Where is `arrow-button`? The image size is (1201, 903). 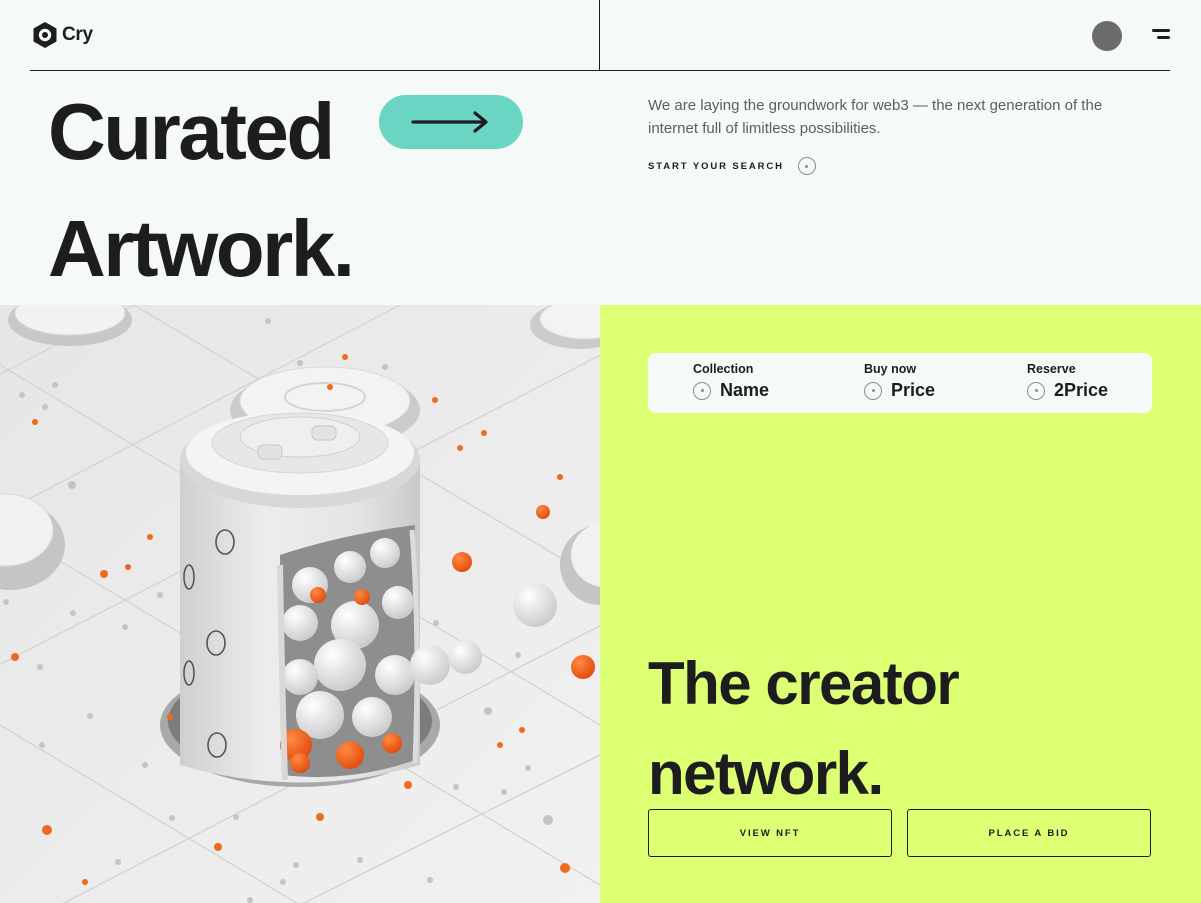
arrow-button is located at coordinates (451, 122).